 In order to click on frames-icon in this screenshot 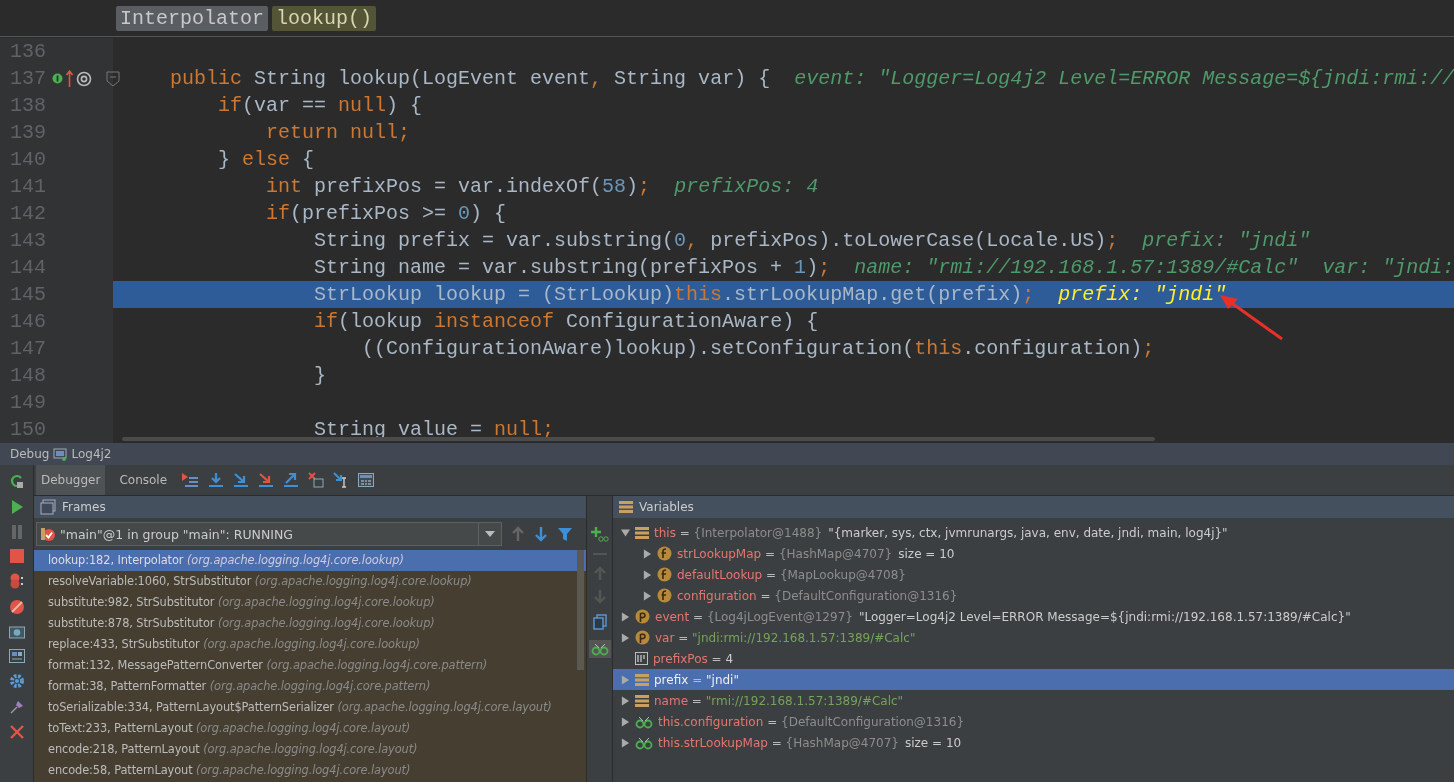, I will do `click(48, 507)`.